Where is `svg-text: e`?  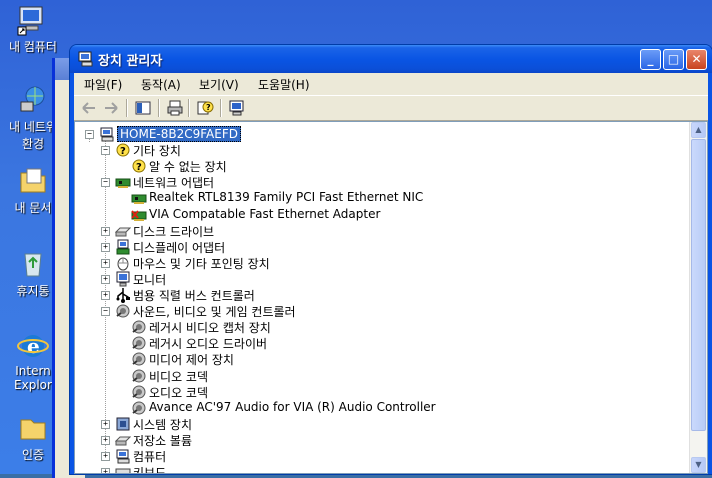 svg-text: e is located at coordinates (33, 346).